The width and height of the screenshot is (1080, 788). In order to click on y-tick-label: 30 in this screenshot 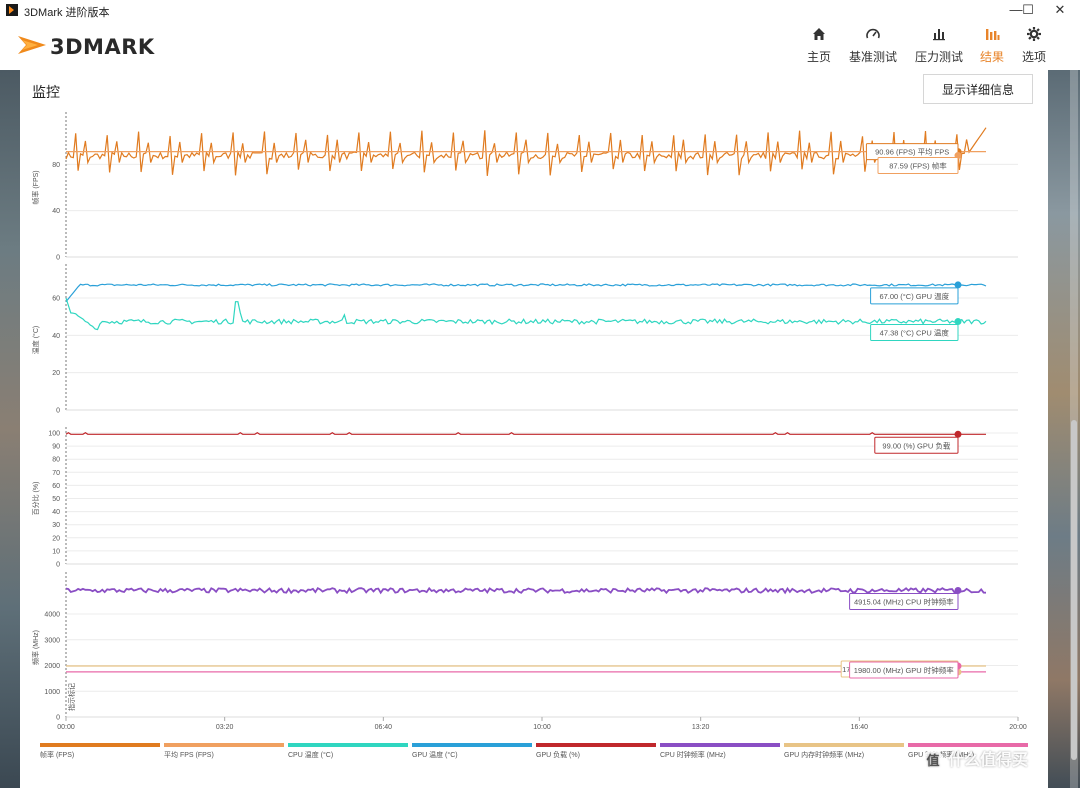, I will do `click(56, 525)`.